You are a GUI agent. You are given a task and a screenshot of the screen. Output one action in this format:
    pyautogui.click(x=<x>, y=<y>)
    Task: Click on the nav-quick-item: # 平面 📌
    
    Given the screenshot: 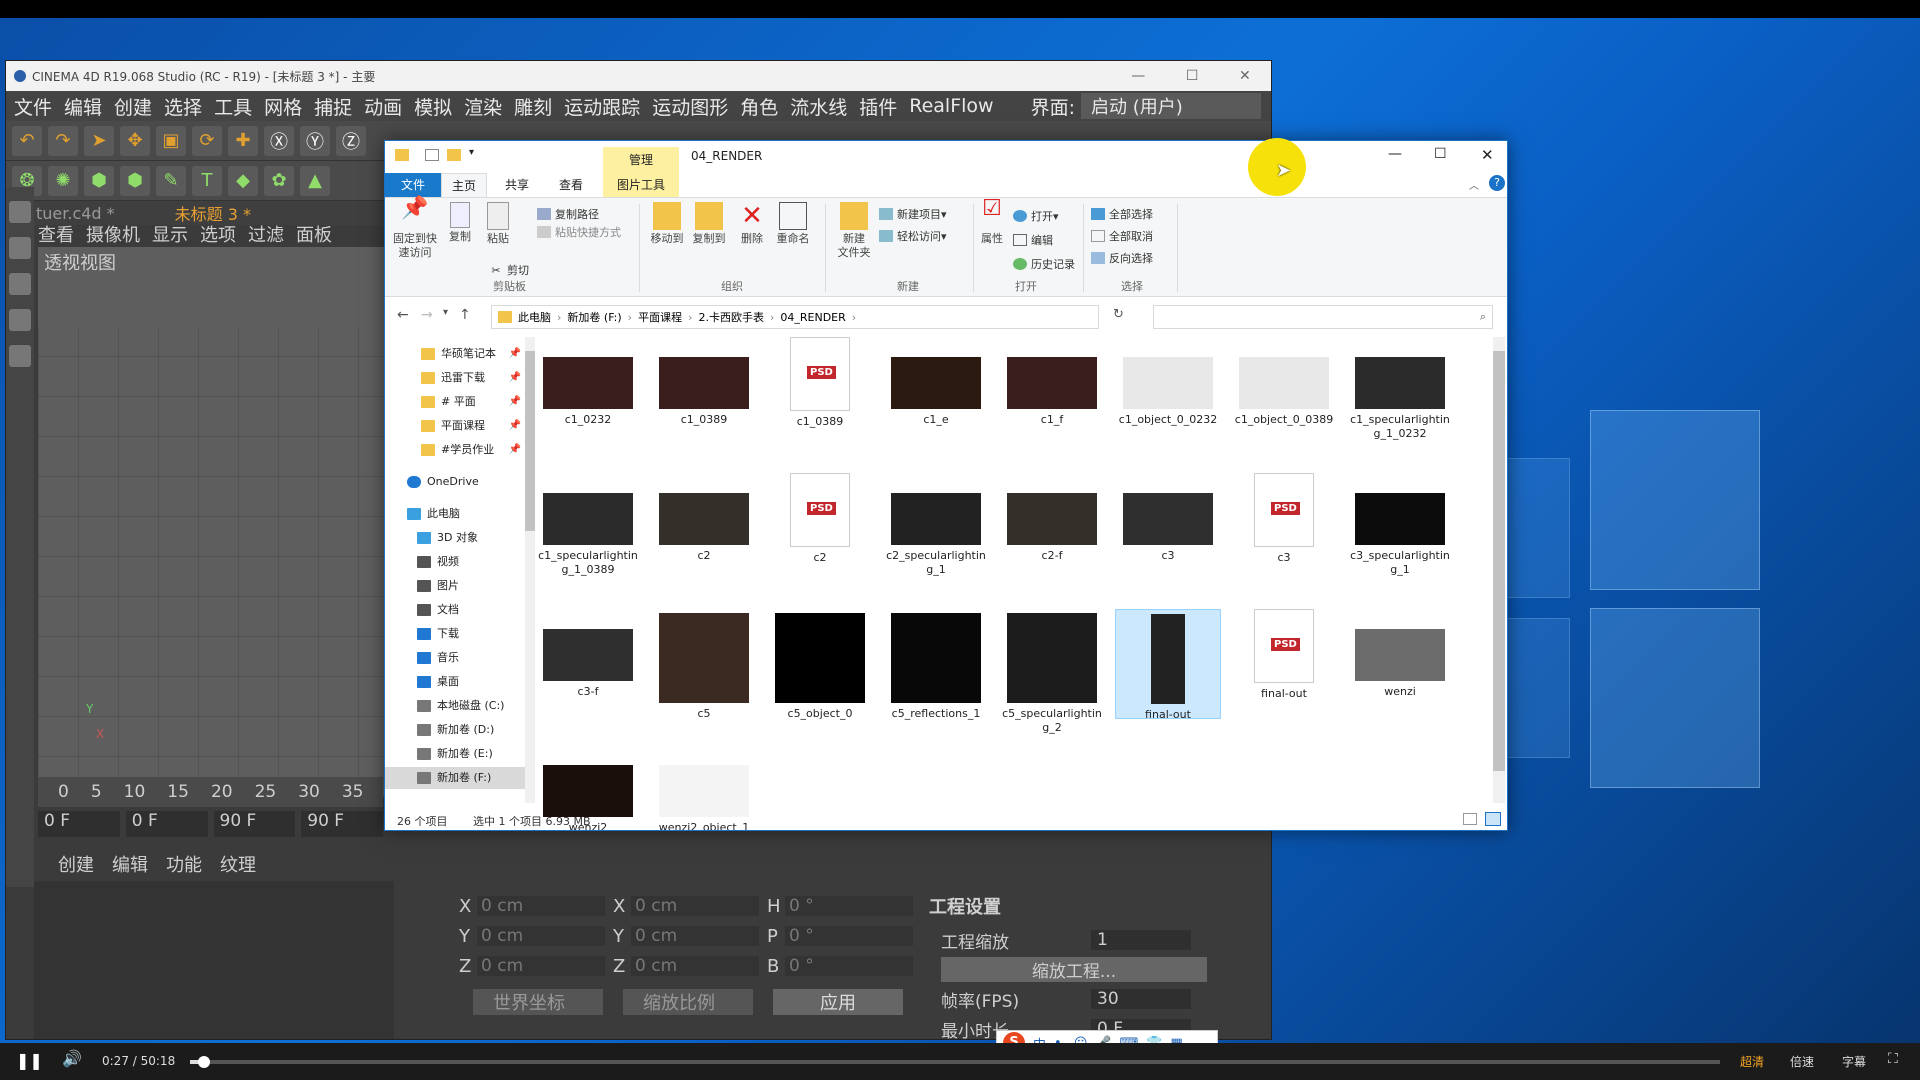 What is the action you would take?
    pyautogui.click(x=471, y=402)
    